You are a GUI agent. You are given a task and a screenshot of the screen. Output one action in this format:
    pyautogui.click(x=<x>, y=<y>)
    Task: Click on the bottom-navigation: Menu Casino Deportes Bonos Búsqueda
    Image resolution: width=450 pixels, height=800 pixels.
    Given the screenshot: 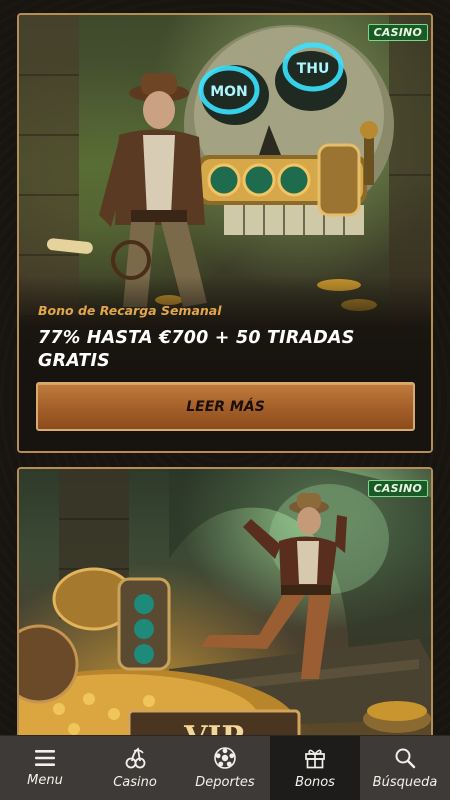 What is the action you would take?
    pyautogui.click(x=225, y=767)
    